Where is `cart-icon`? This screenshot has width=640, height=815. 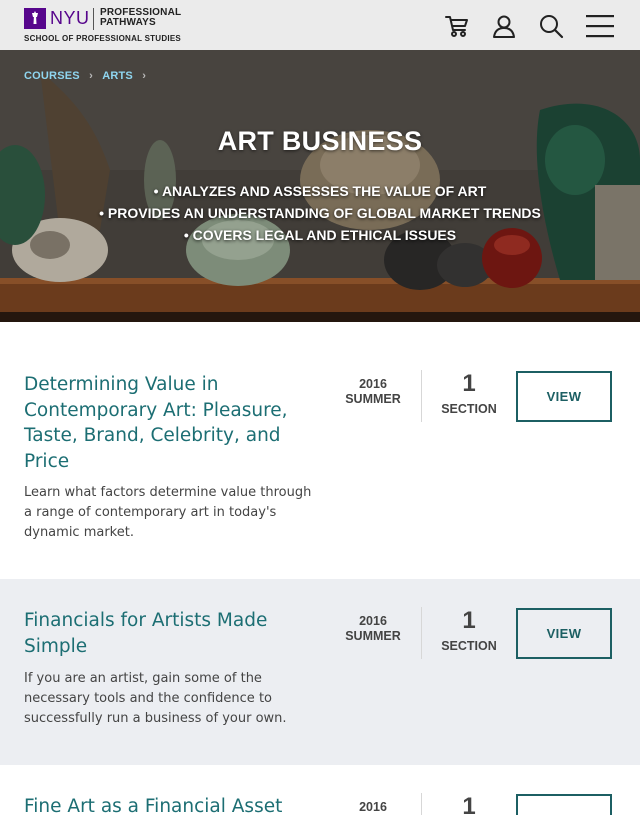 cart-icon is located at coordinates (457, 26).